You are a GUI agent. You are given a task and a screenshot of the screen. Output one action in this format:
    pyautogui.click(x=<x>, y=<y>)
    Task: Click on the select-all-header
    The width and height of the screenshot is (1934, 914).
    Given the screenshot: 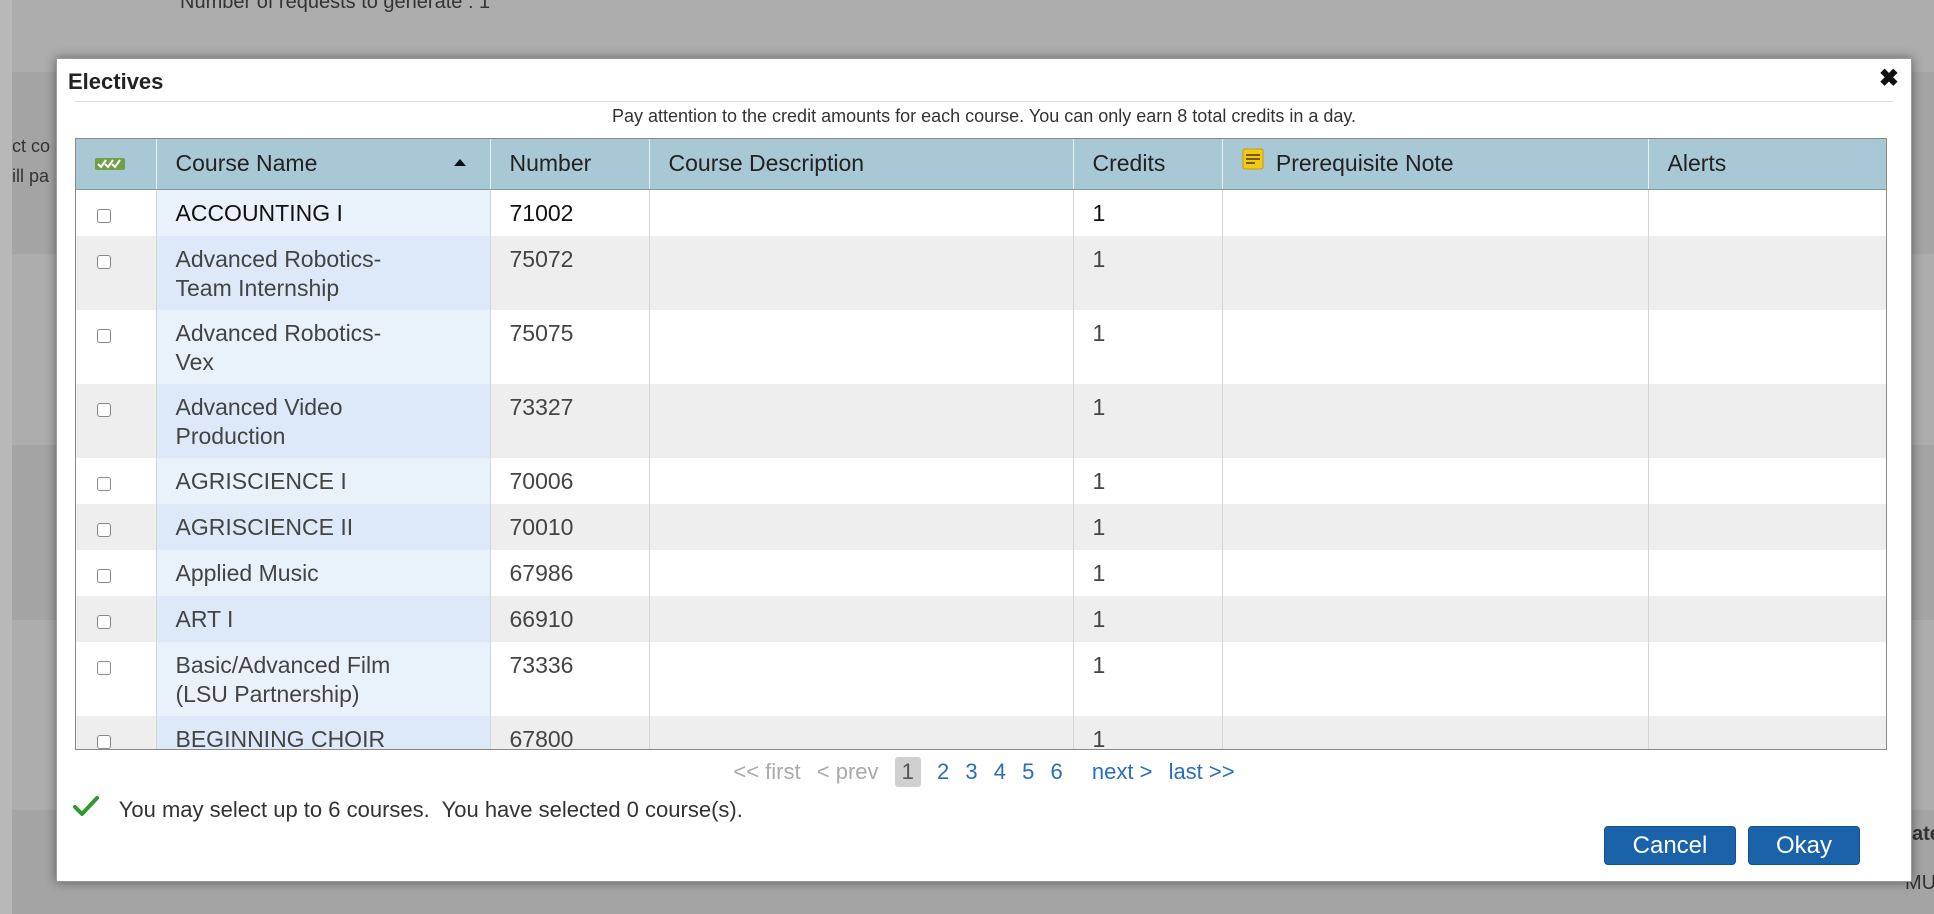 What is the action you would take?
    pyautogui.click(x=116, y=164)
    